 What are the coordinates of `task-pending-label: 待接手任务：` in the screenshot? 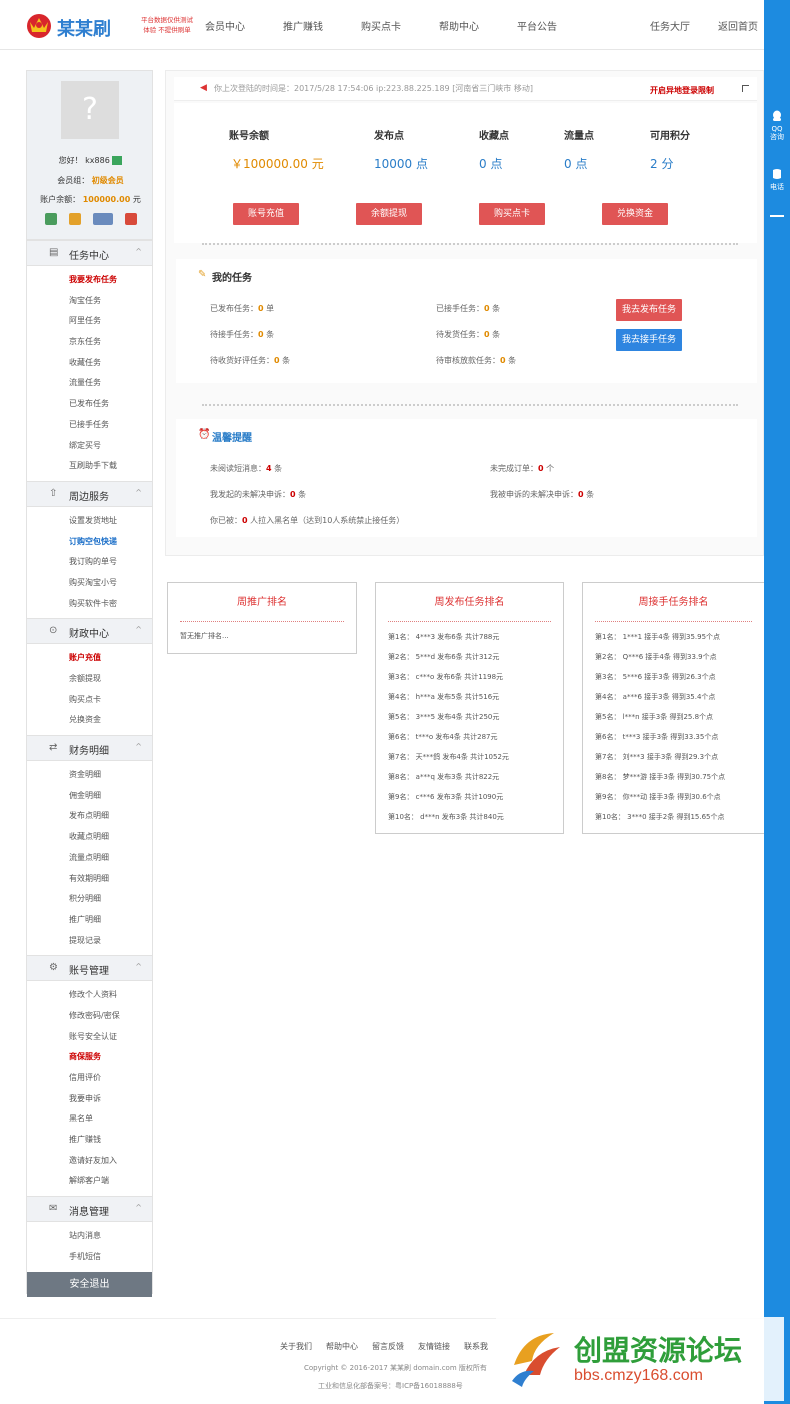 It's located at (234, 334).